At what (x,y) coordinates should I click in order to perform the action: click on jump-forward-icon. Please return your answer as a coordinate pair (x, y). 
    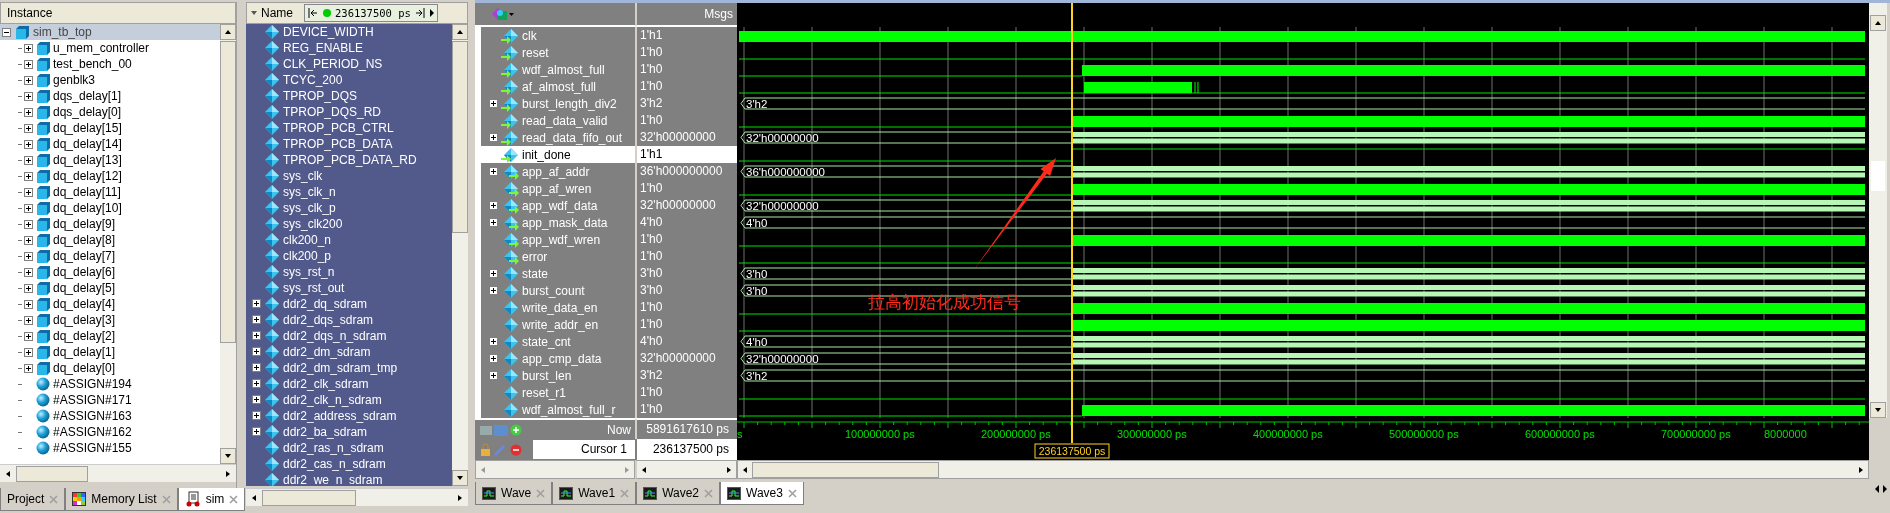
    Looking at the image, I should click on (419, 12).